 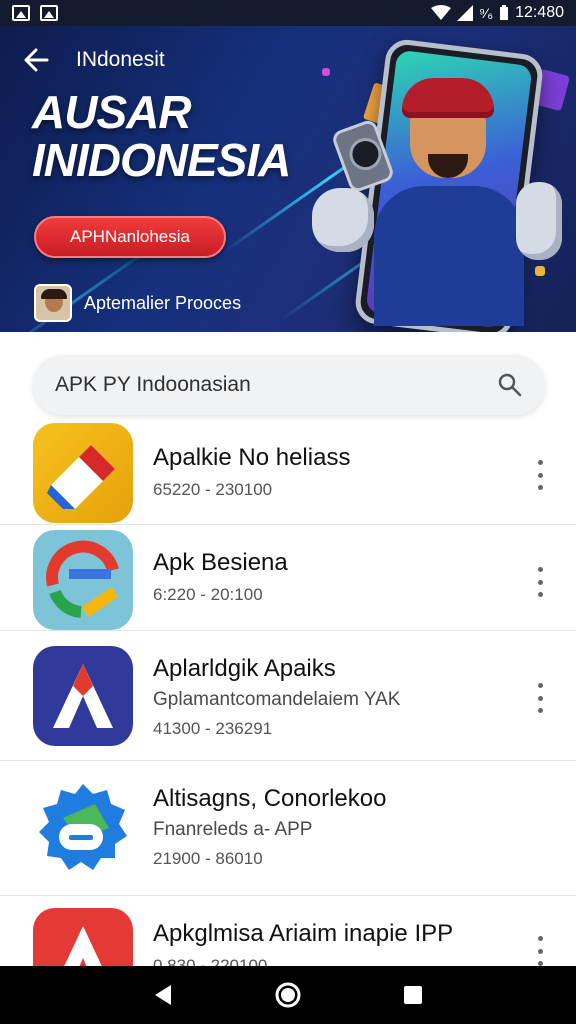 I want to click on system-nav-bar, so click(x=288, y=995).